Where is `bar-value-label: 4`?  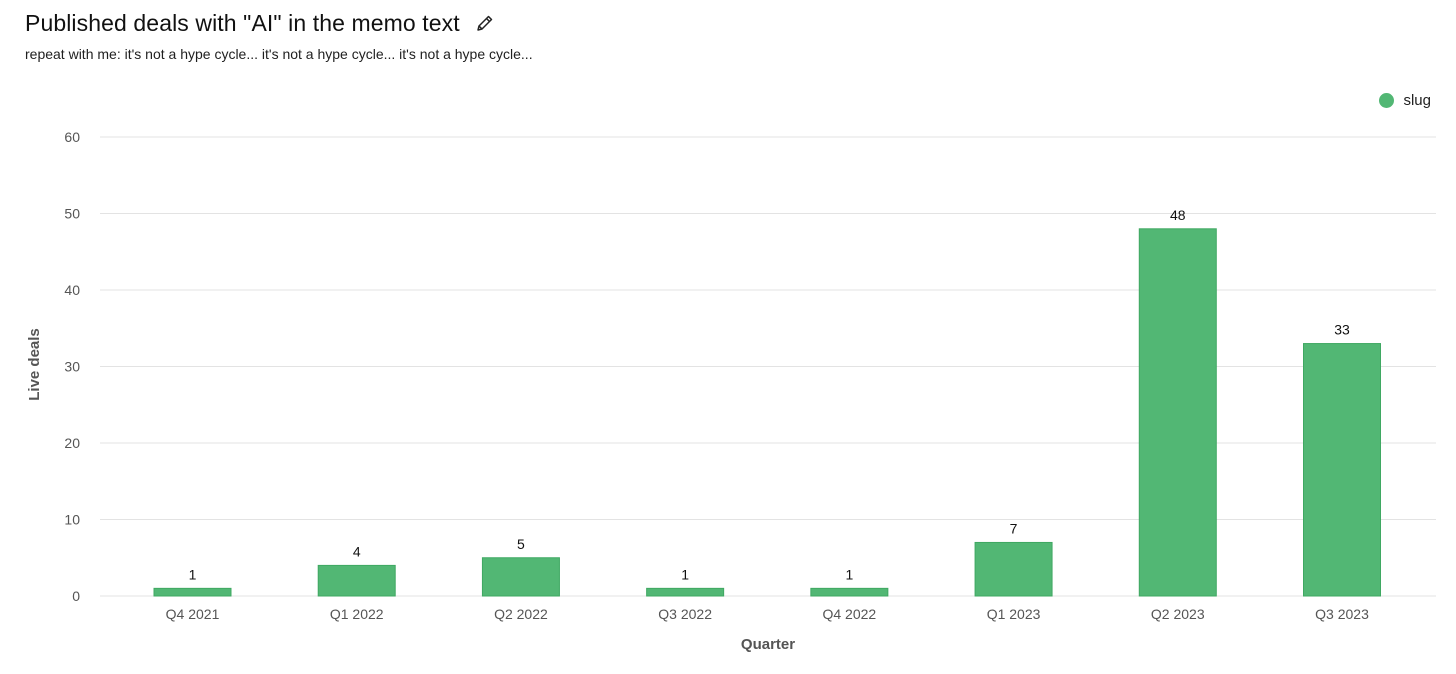
bar-value-label: 4 is located at coordinates (357, 551).